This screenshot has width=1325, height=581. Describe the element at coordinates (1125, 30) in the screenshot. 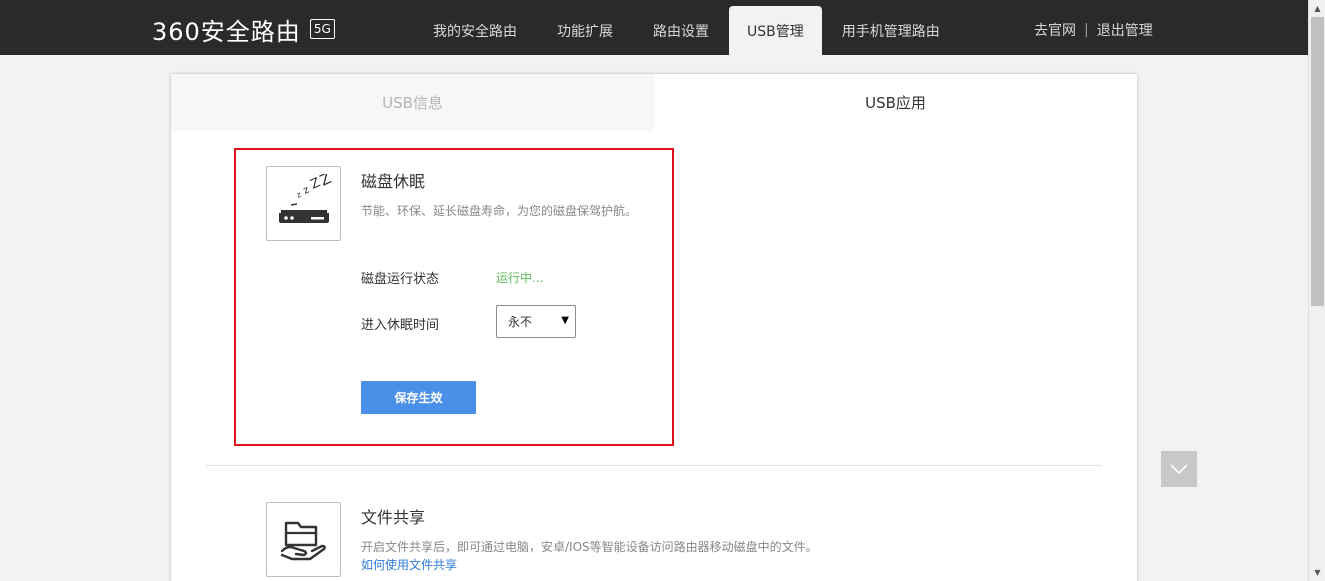

I see `logout-link: 退出管理` at that location.